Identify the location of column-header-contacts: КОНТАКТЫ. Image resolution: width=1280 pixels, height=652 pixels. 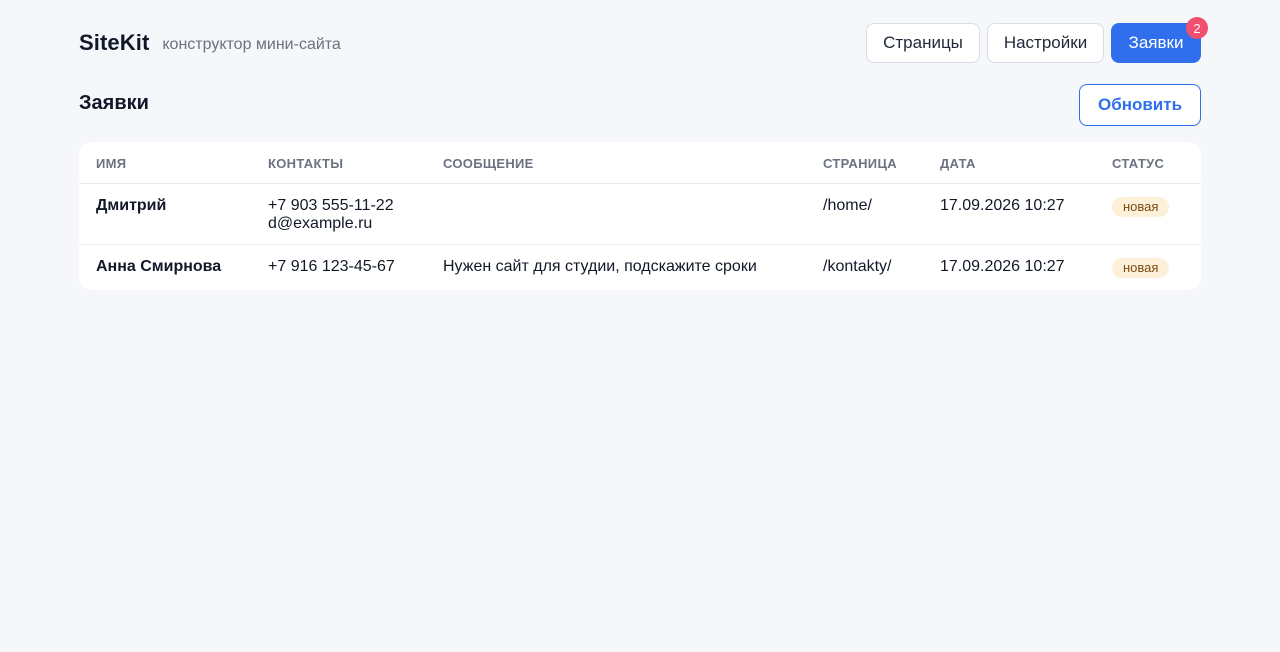
(306, 163).